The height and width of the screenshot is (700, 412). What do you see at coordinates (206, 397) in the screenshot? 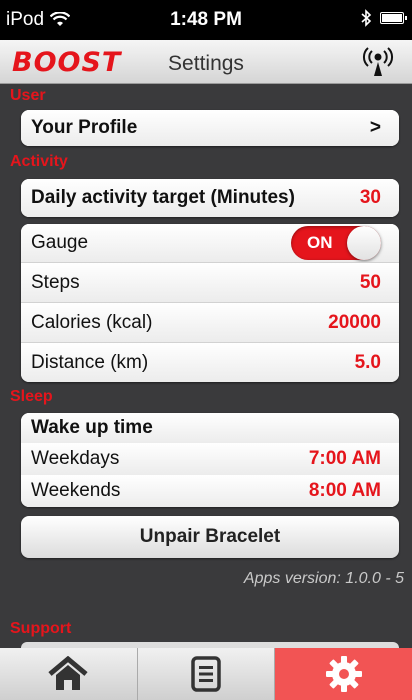
I see `section-header-sleep: Sleep` at bounding box center [206, 397].